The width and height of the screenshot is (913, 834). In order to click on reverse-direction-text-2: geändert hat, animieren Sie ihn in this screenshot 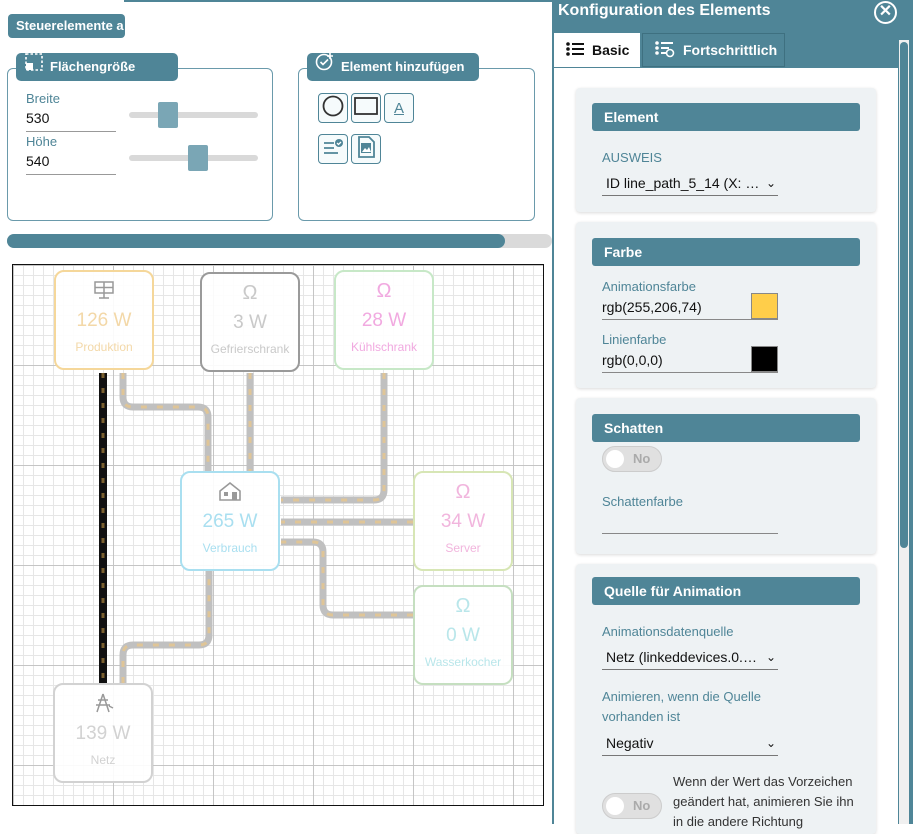, I will do `click(763, 801)`.